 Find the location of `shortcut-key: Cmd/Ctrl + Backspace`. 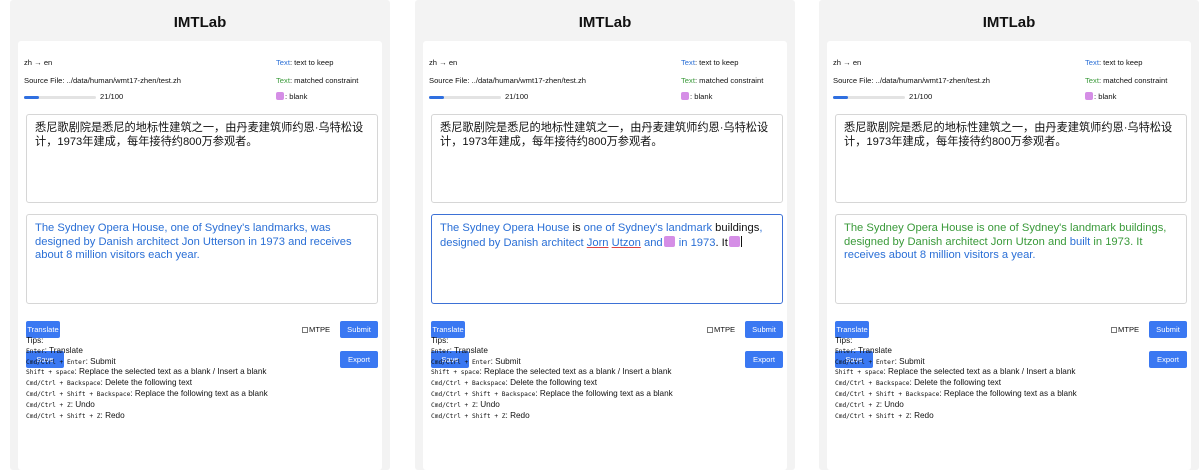

shortcut-key: Cmd/Ctrl + Backspace is located at coordinates (468, 384).